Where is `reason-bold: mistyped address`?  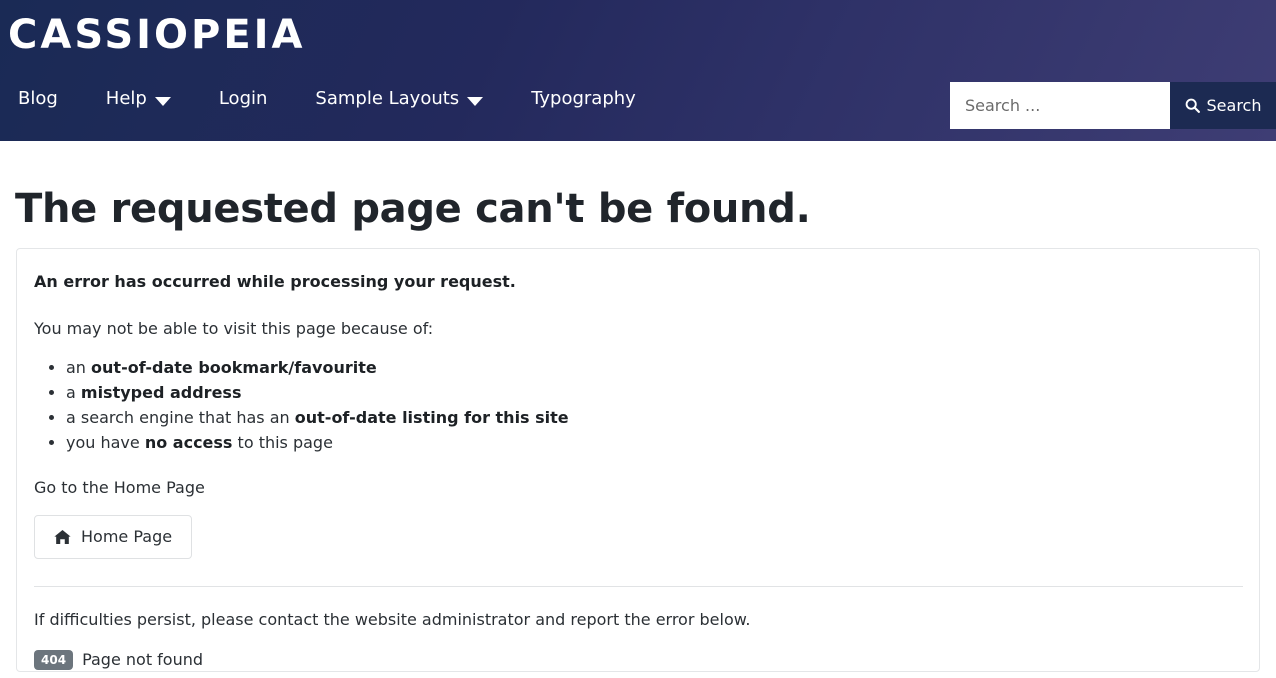 reason-bold: mistyped address is located at coordinates (161, 392).